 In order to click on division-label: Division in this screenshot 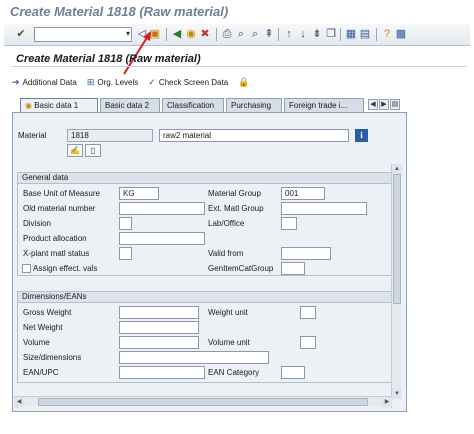, I will do `click(37, 223)`.